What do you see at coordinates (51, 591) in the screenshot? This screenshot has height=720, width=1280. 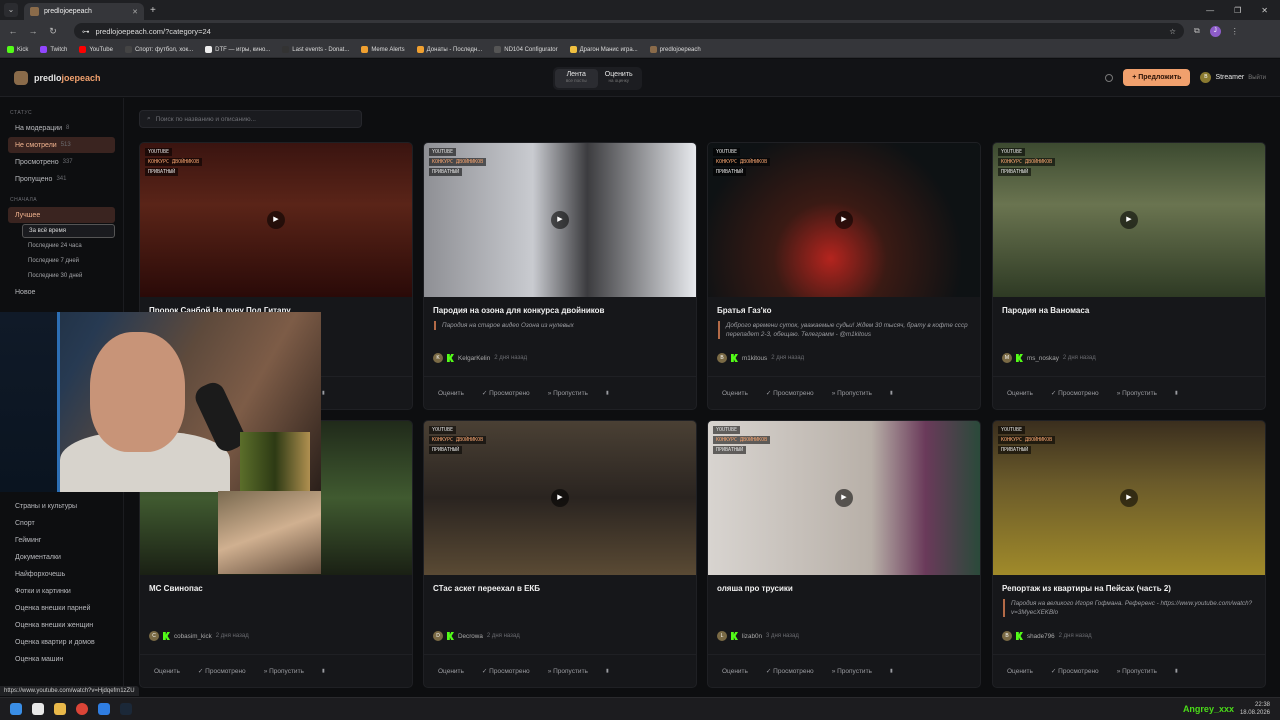 I see `category-item: Фотки и картинки` at bounding box center [51, 591].